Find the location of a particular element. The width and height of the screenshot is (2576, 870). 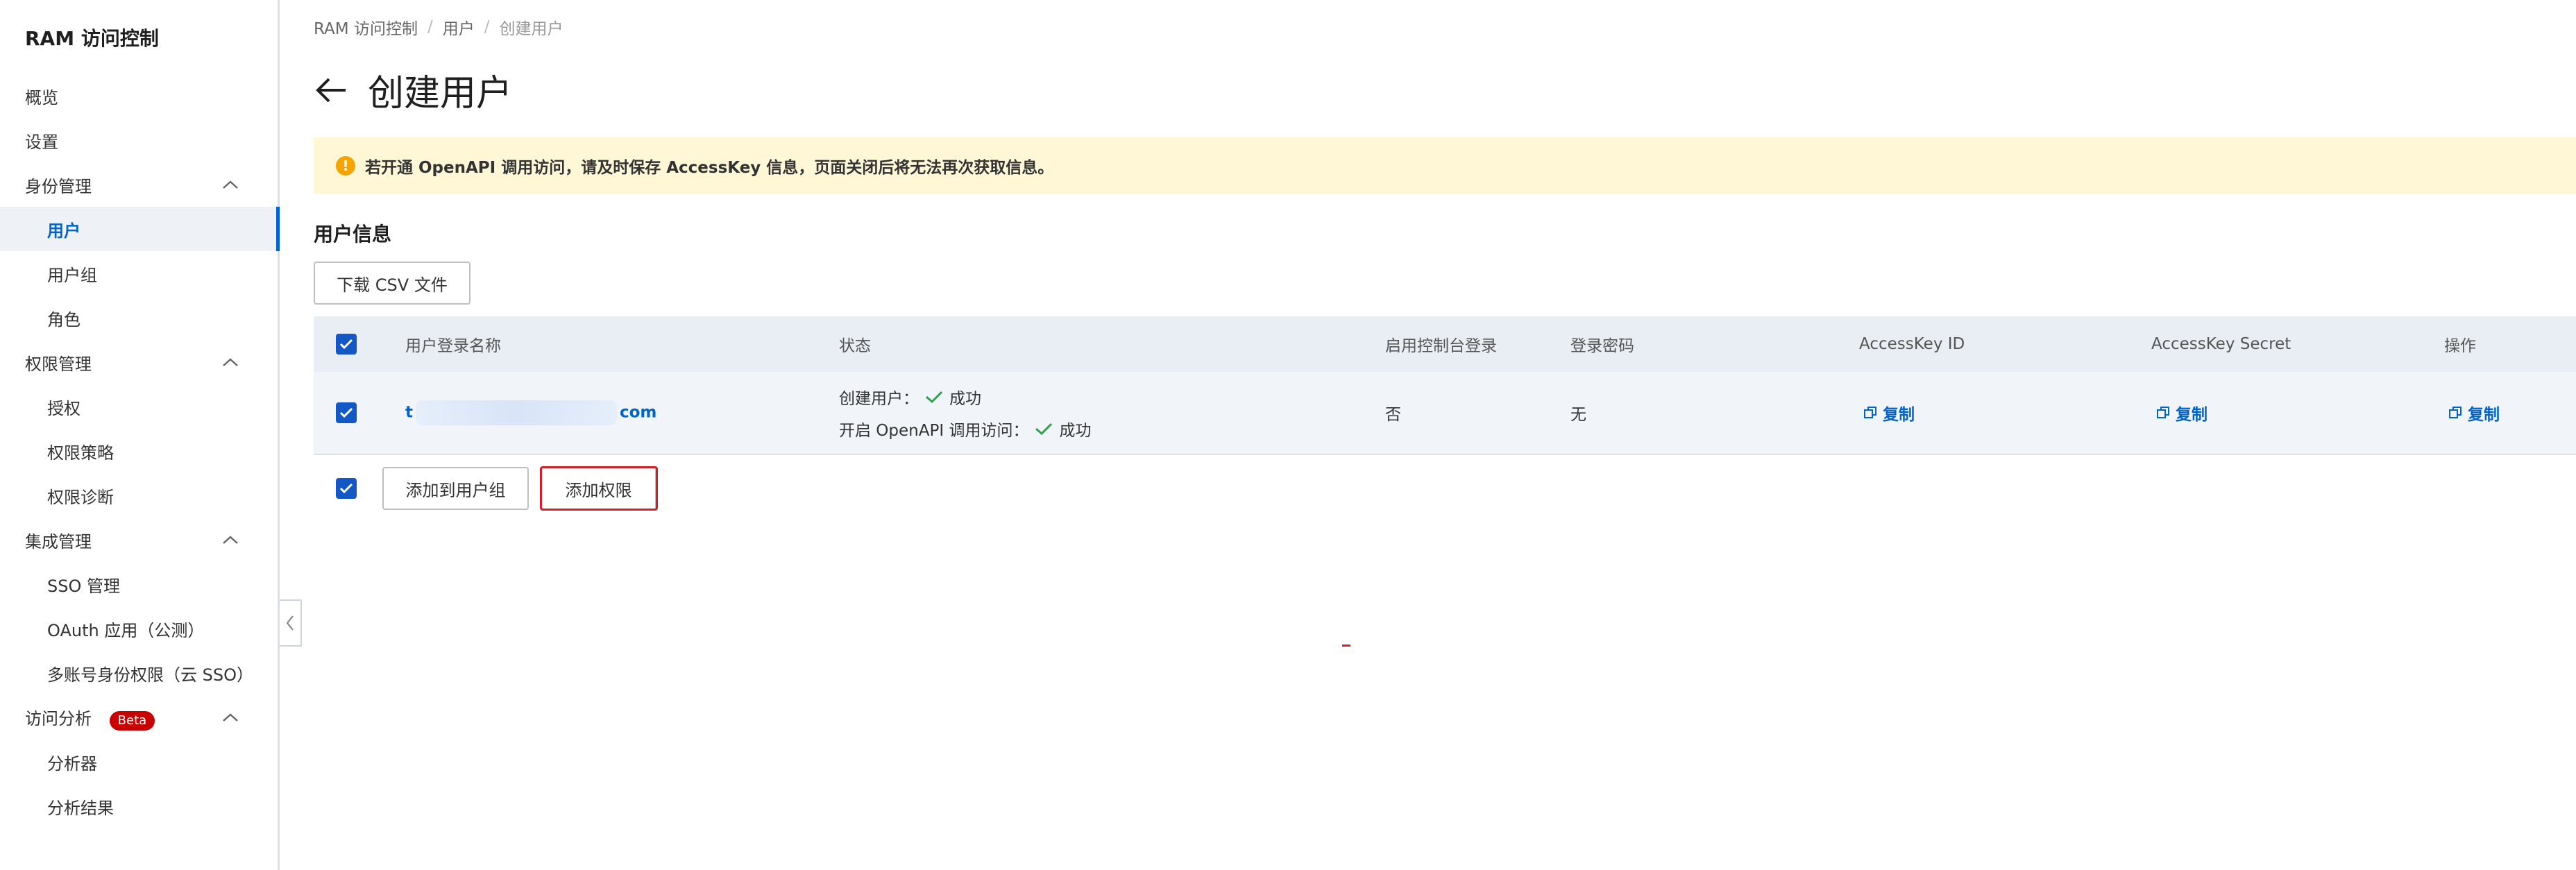

add-permission-button: 添加权限 is located at coordinates (599, 488).